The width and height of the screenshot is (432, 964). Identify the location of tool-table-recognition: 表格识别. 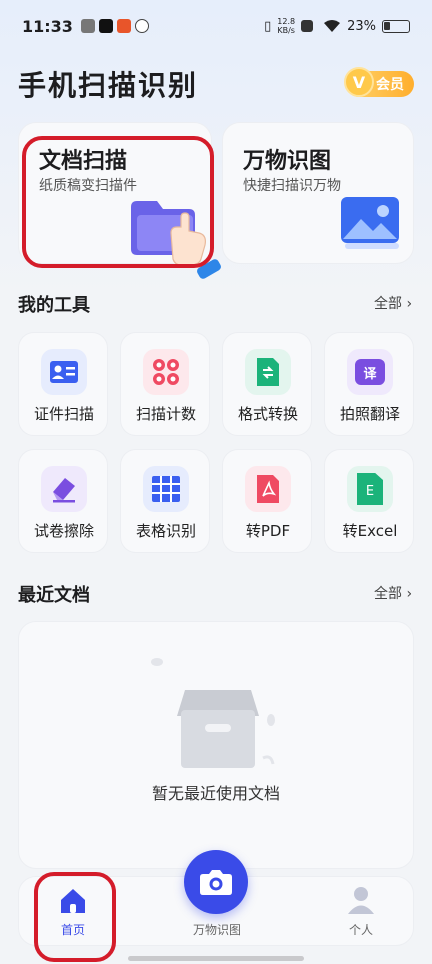
(165, 501).